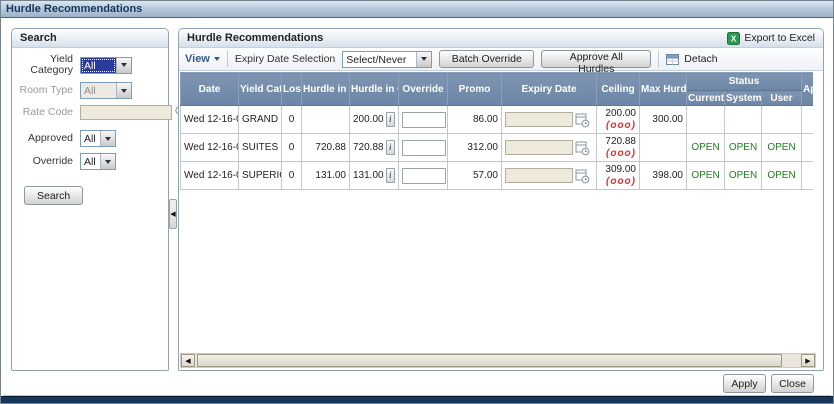  I want to click on excel-icon: X, so click(734, 38).